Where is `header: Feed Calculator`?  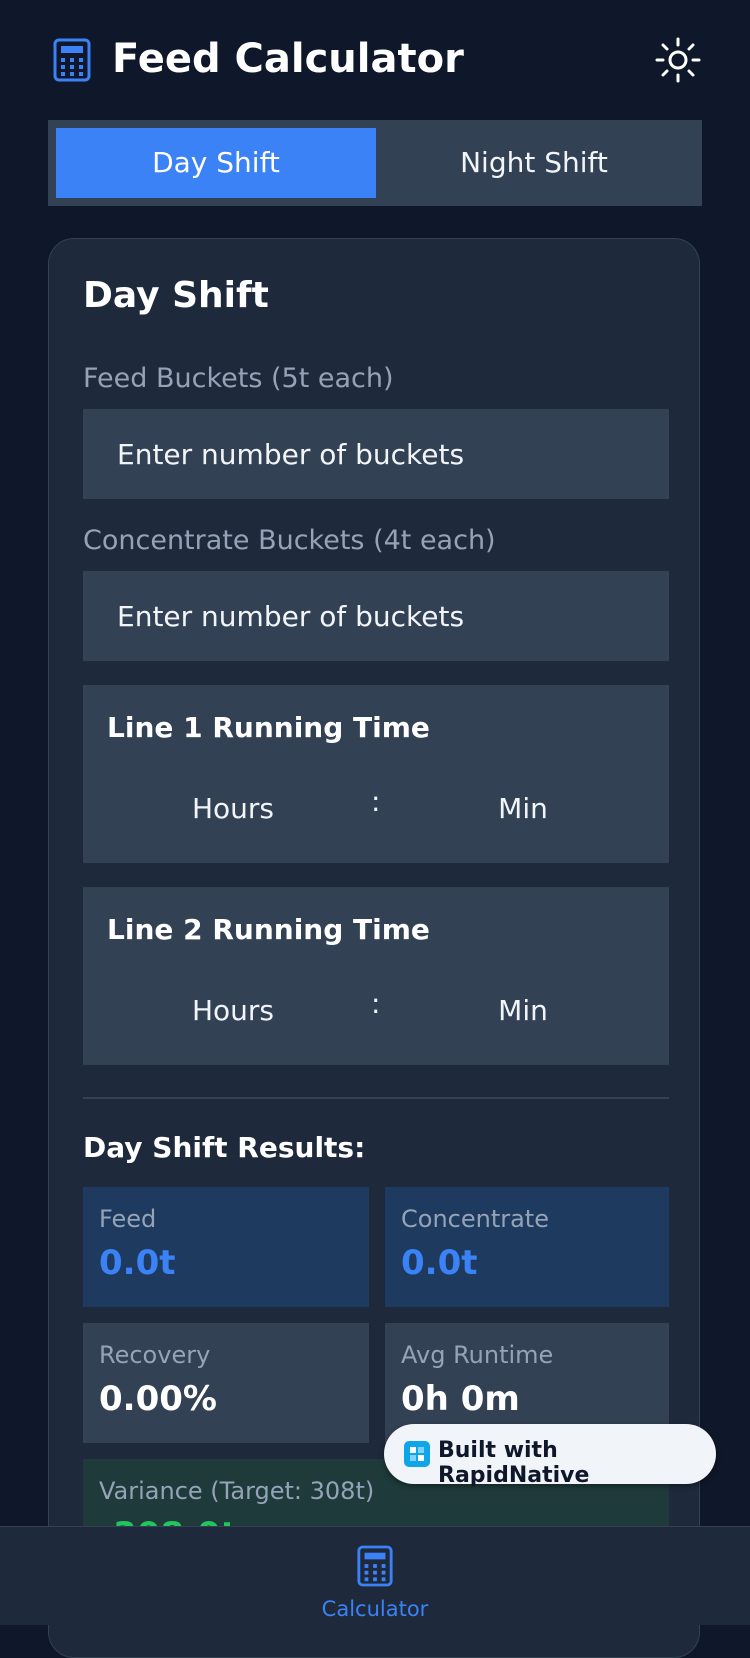
header: Feed Calculator is located at coordinates (375, 59).